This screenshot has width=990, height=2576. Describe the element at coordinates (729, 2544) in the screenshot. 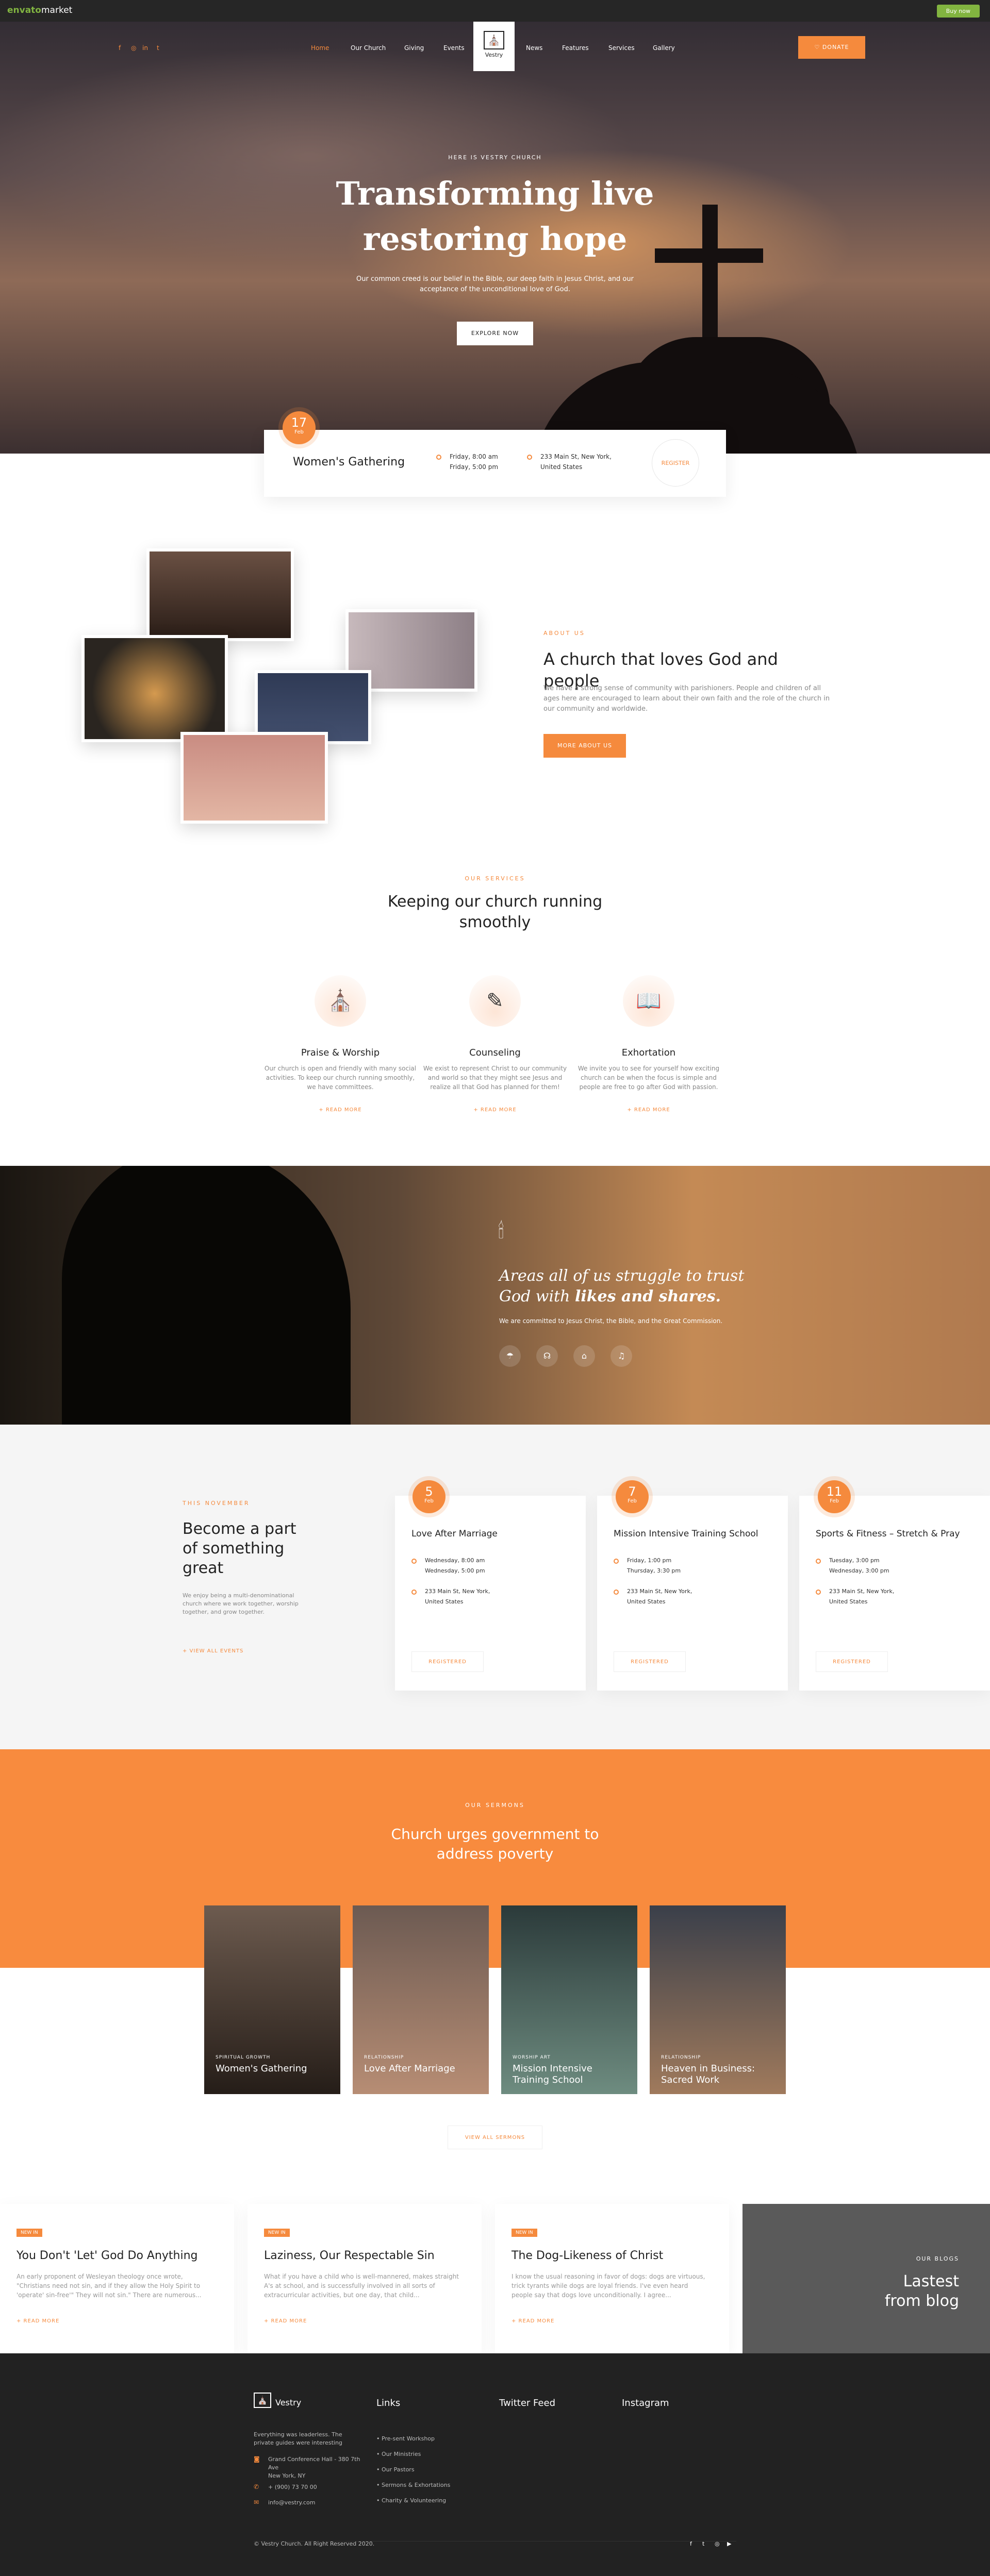

I see `footer-youtube-icon: ▶` at that location.